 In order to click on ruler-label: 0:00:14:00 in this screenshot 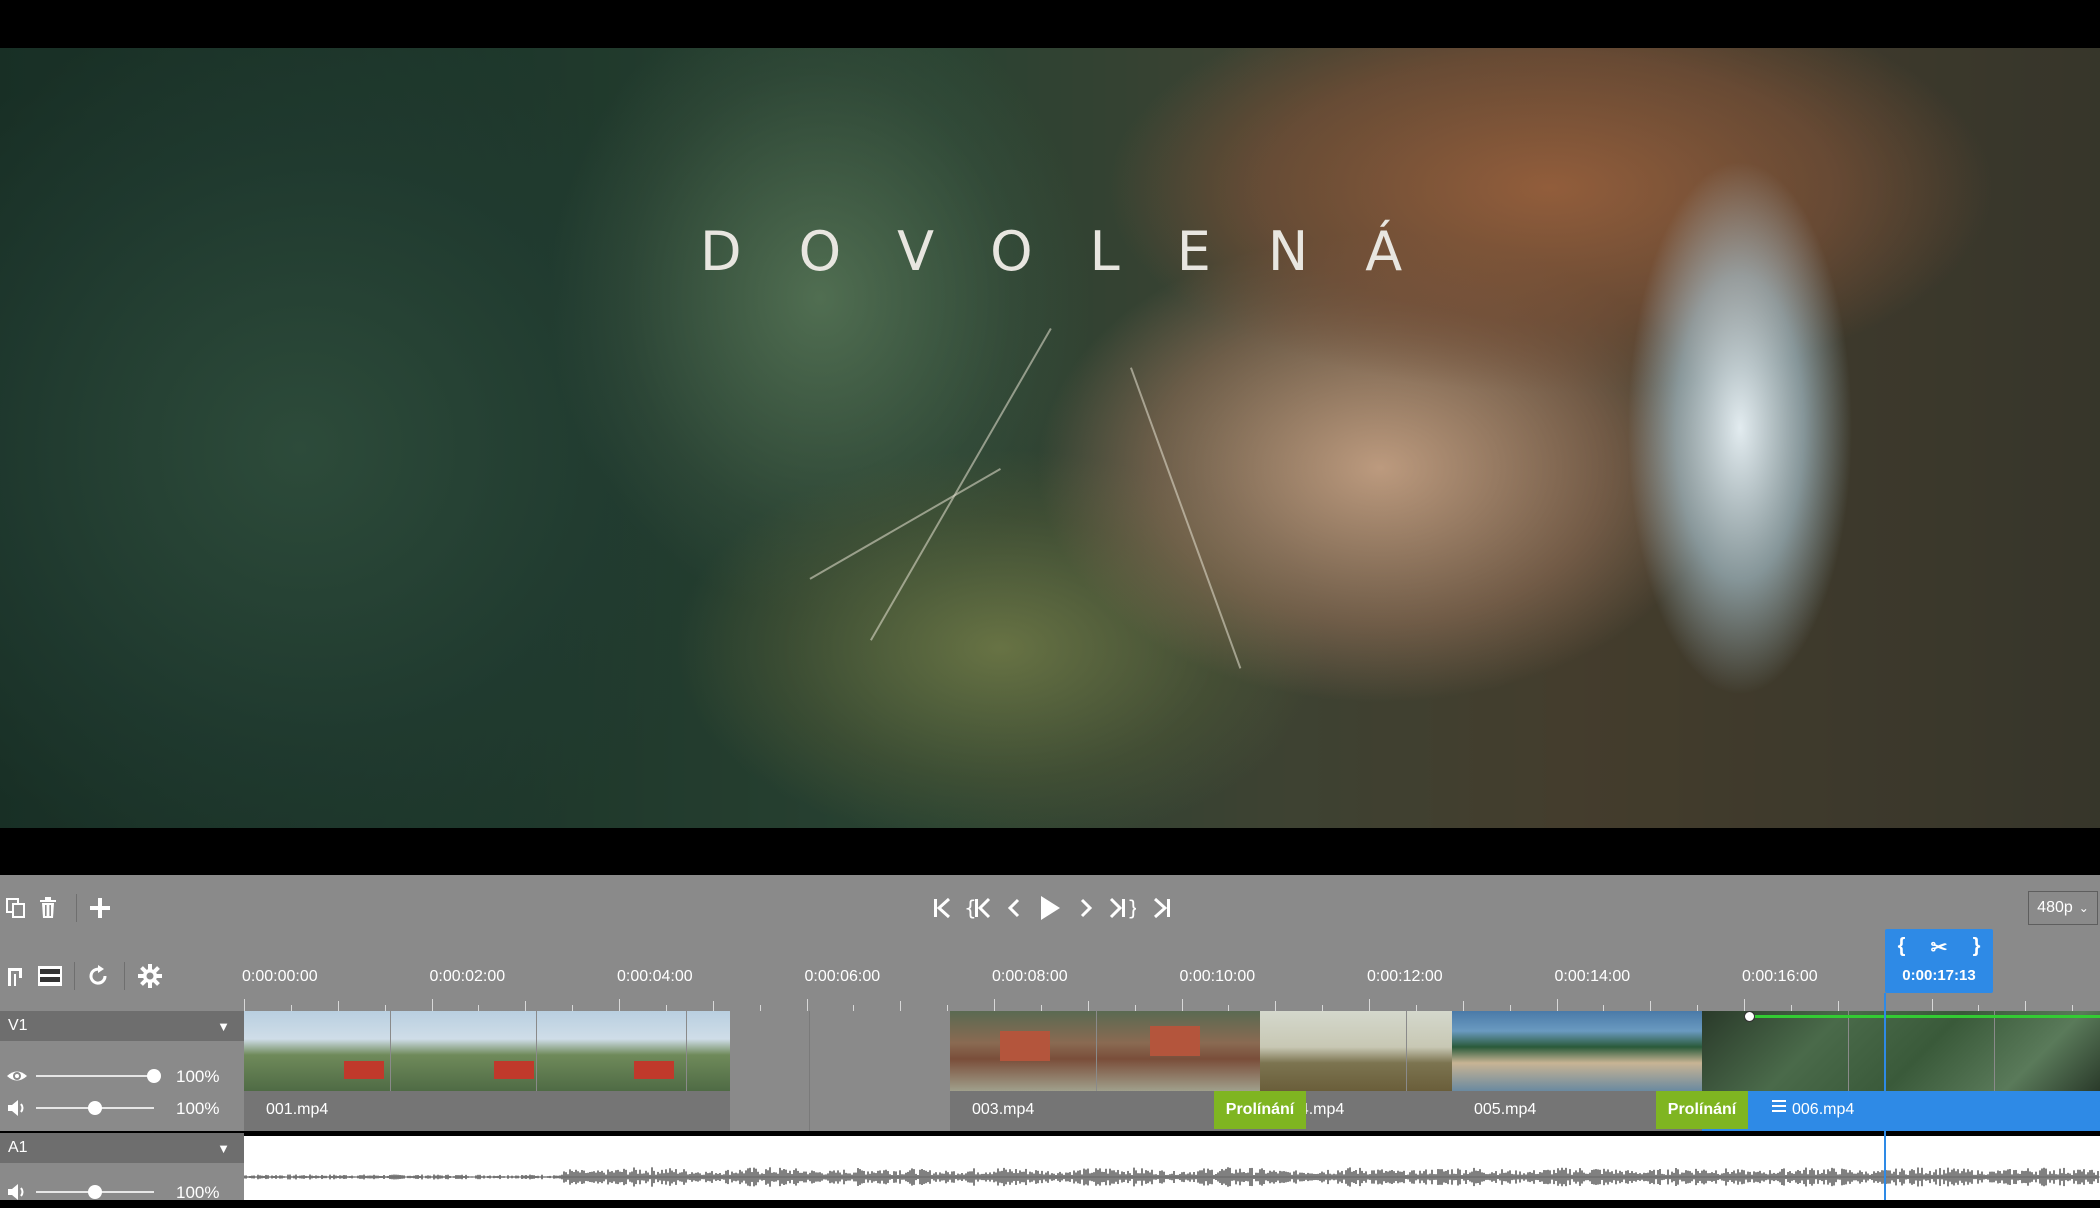, I will do `click(1592, 976)`.